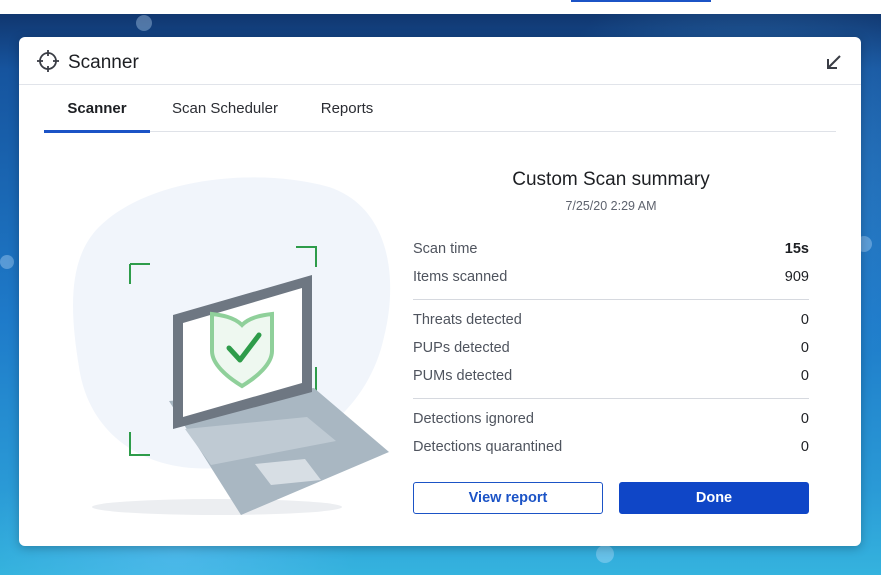 Image resolution: width=881 pixels, height=575 pixels. Describe the element at coordinates (611, 279) in the screenshot. I see `stat-row-items-scanned: Items scanned 909` at that location.